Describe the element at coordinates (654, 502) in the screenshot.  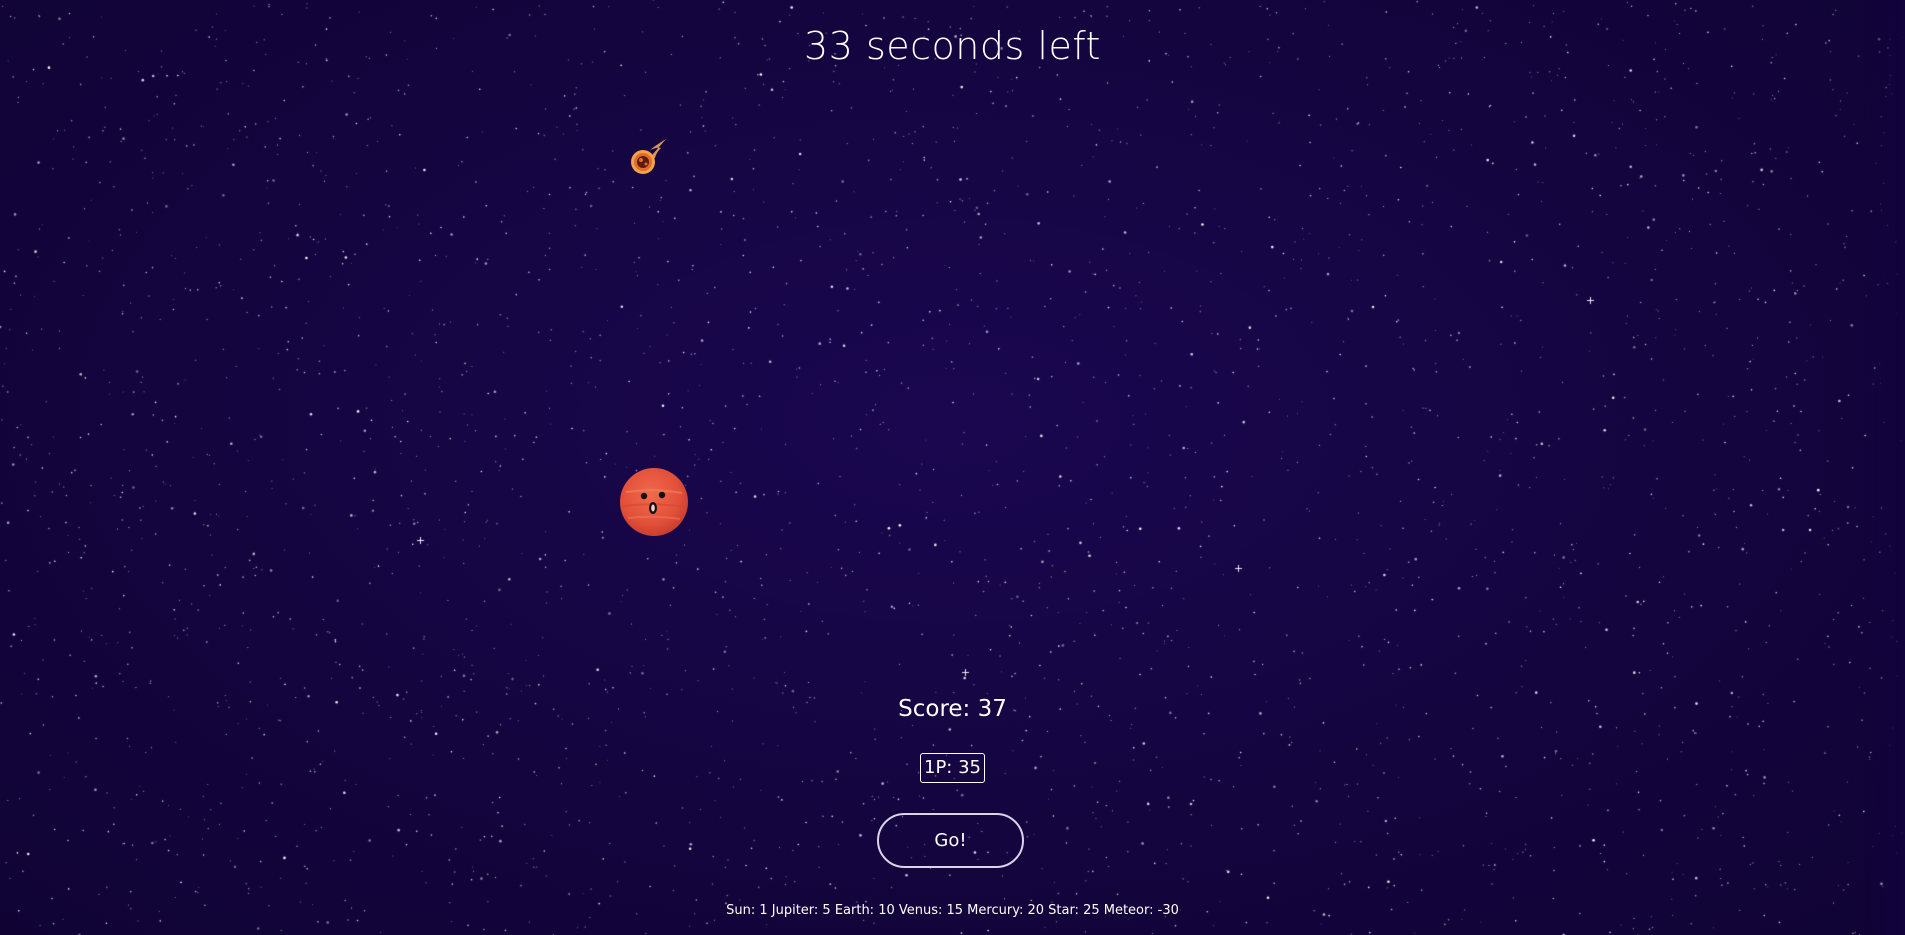
I see `mars-face-icon` at that location.